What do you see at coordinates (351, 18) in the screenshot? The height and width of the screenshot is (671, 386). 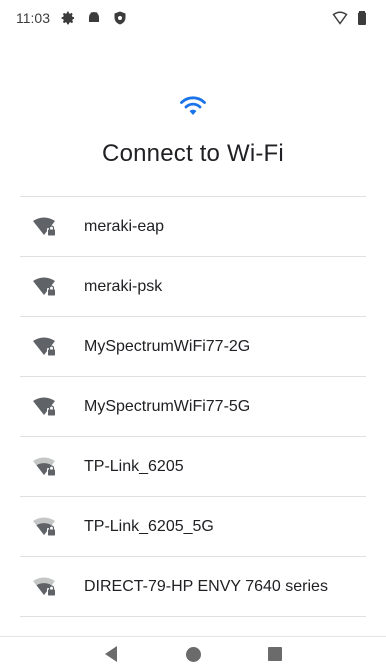 I see `status-right` at bounding box center [351, 18].